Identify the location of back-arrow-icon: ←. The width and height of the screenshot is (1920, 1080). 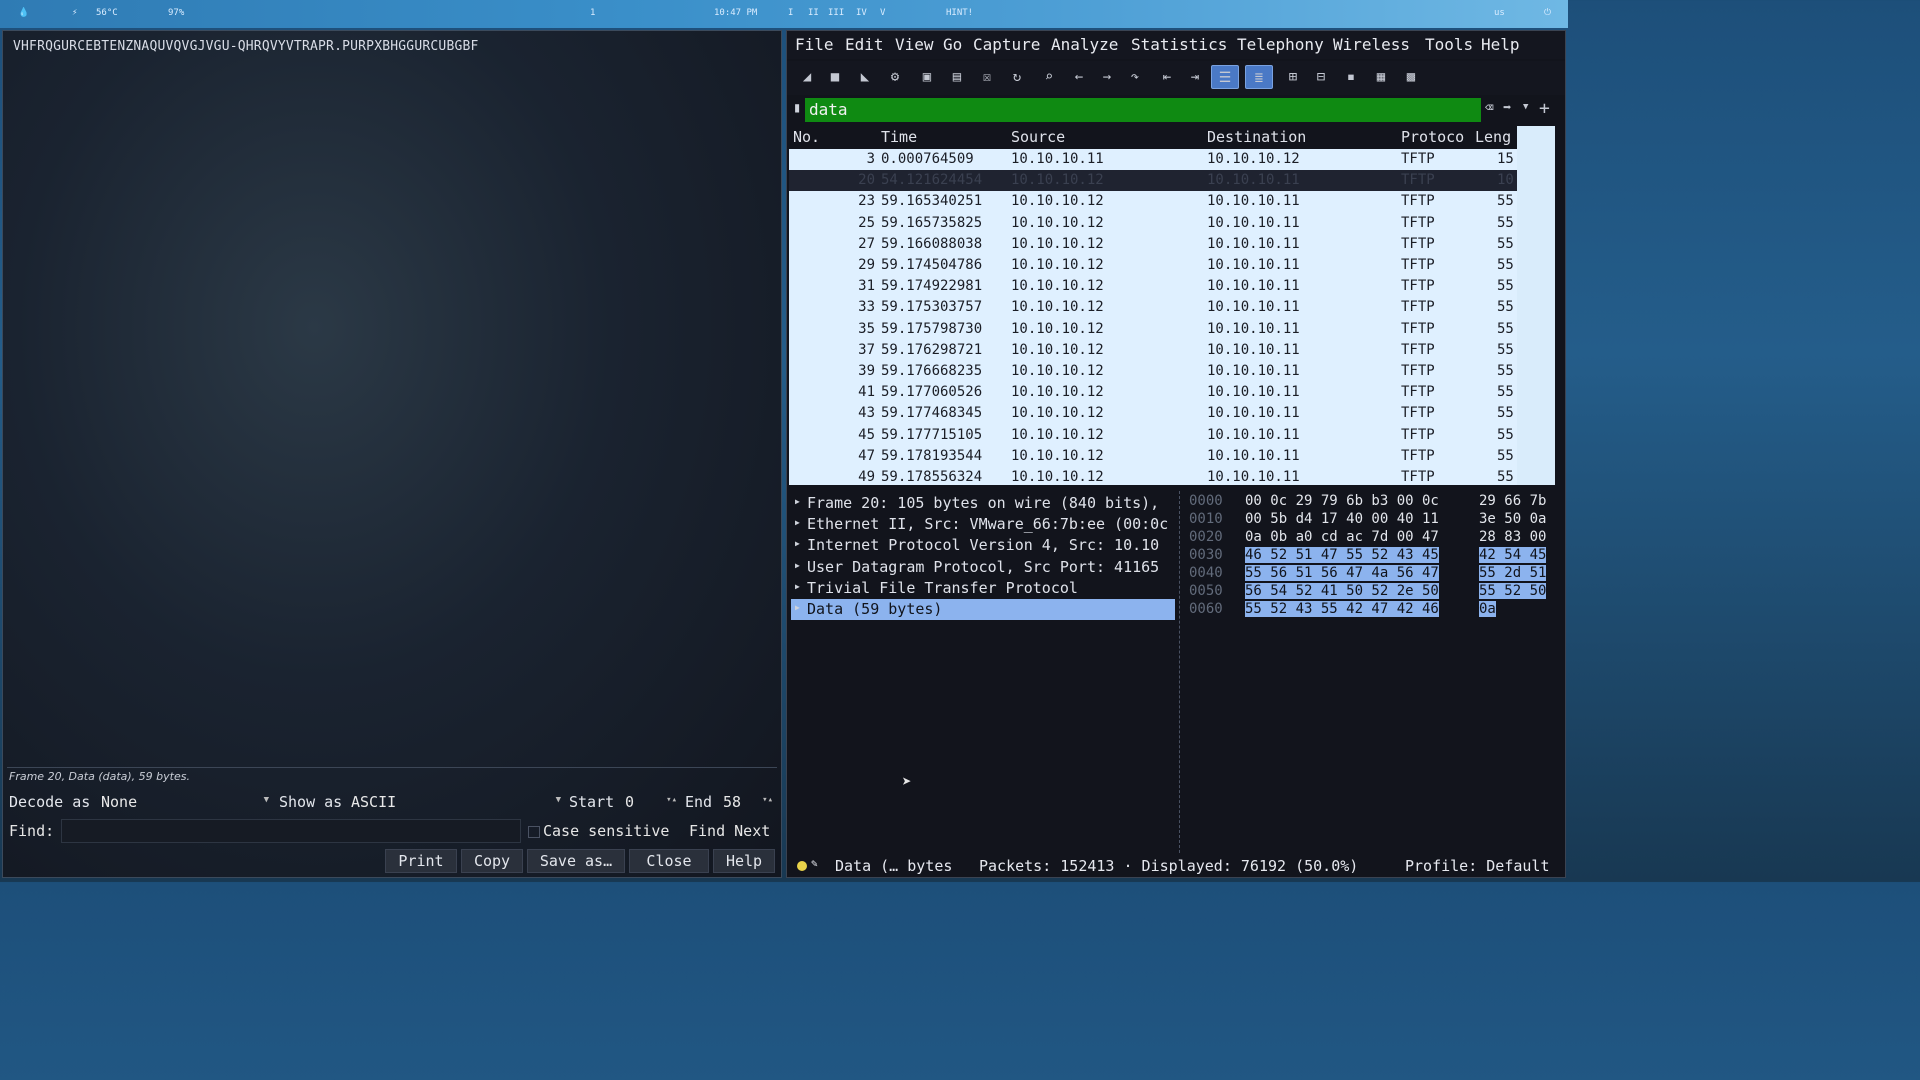
(1079, 77).